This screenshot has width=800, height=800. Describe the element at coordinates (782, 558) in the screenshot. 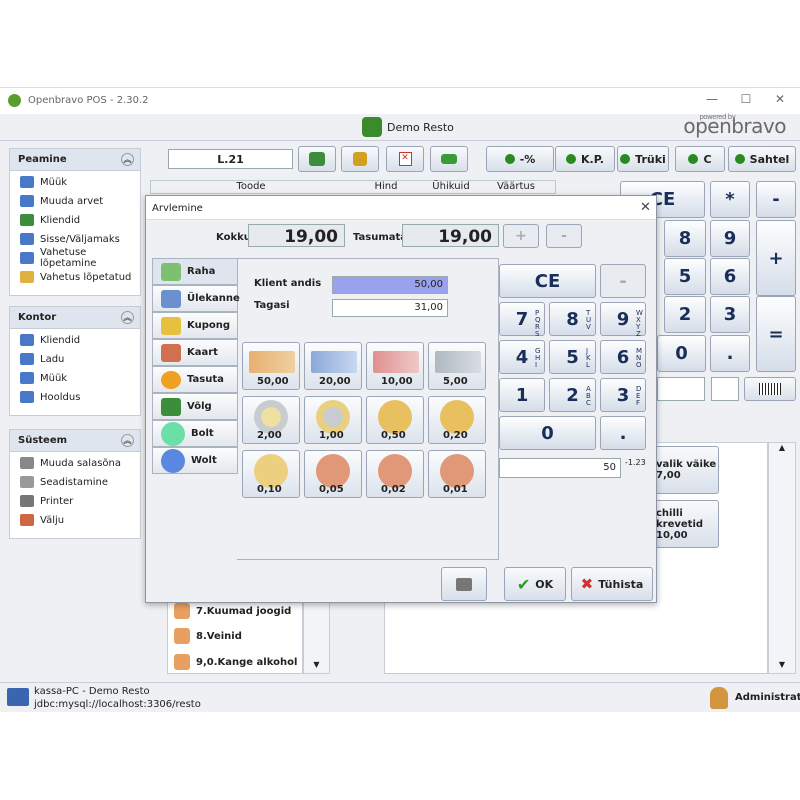

I see `product-scrollbar: ▲ ▼` at that location.